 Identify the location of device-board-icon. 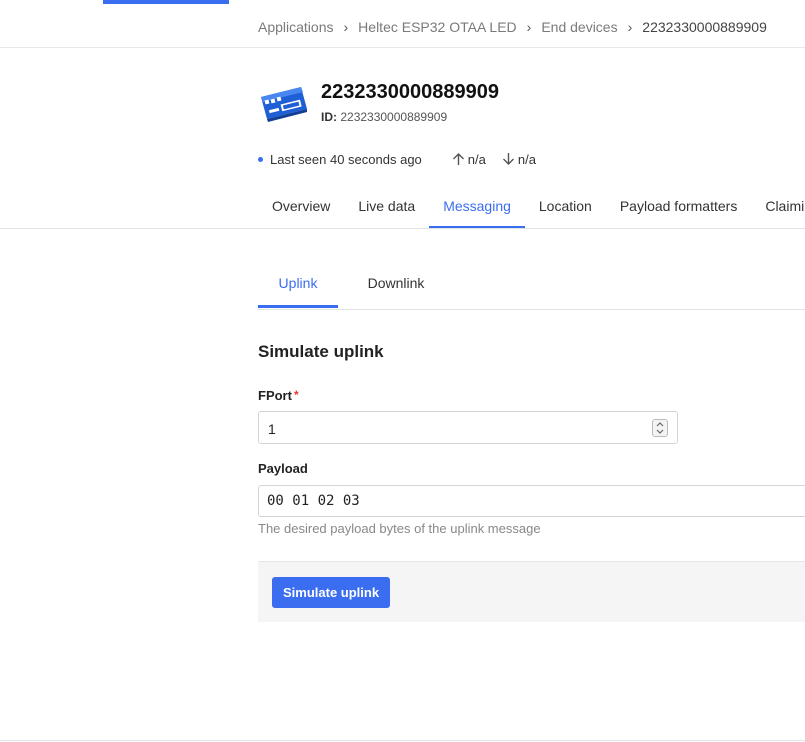
(284, 104).